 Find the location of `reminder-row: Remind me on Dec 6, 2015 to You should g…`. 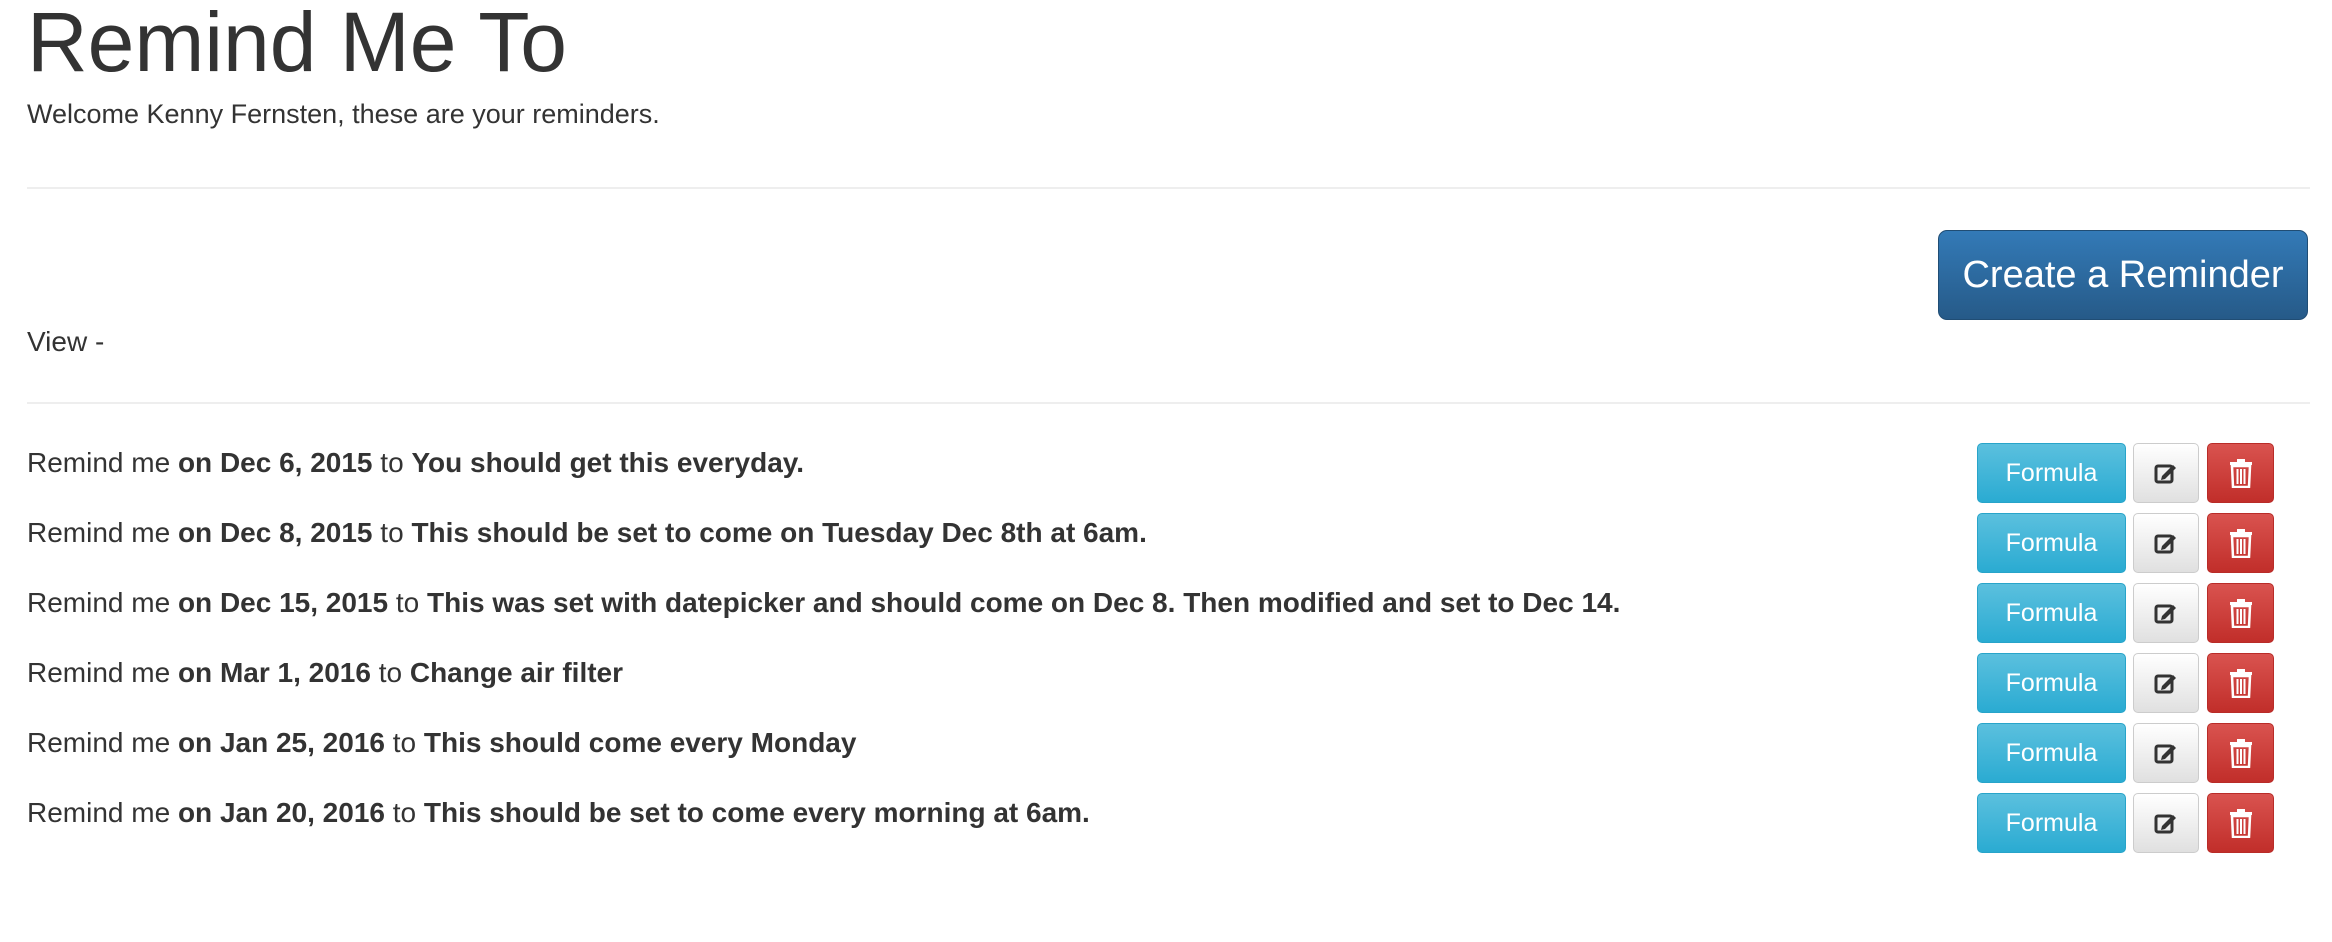

reminder-row: Remind me on Dec 6, 2015 to You should g… is located at coordinates (1166, 475).